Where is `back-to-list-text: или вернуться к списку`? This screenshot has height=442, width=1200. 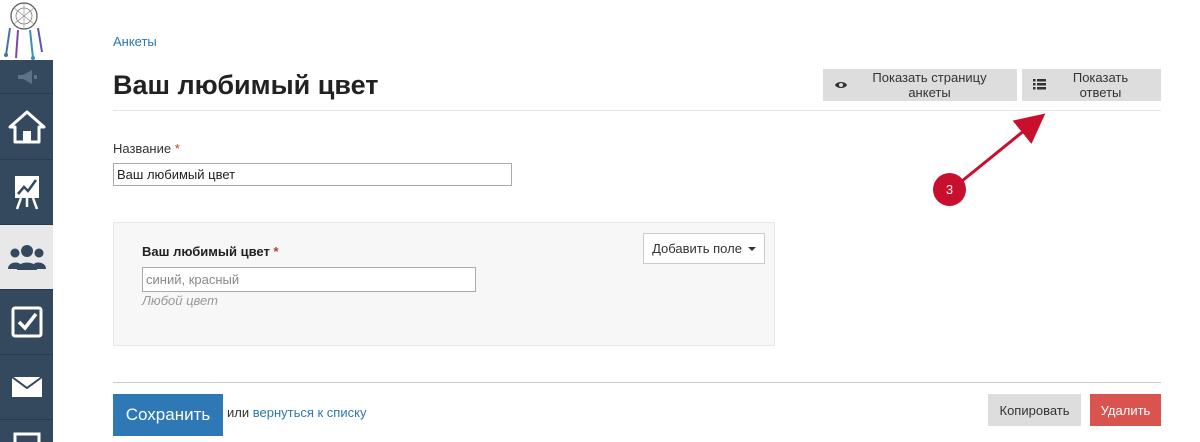 back-to-list-text: или вернуться к списку is located at coordinates (296, 412).